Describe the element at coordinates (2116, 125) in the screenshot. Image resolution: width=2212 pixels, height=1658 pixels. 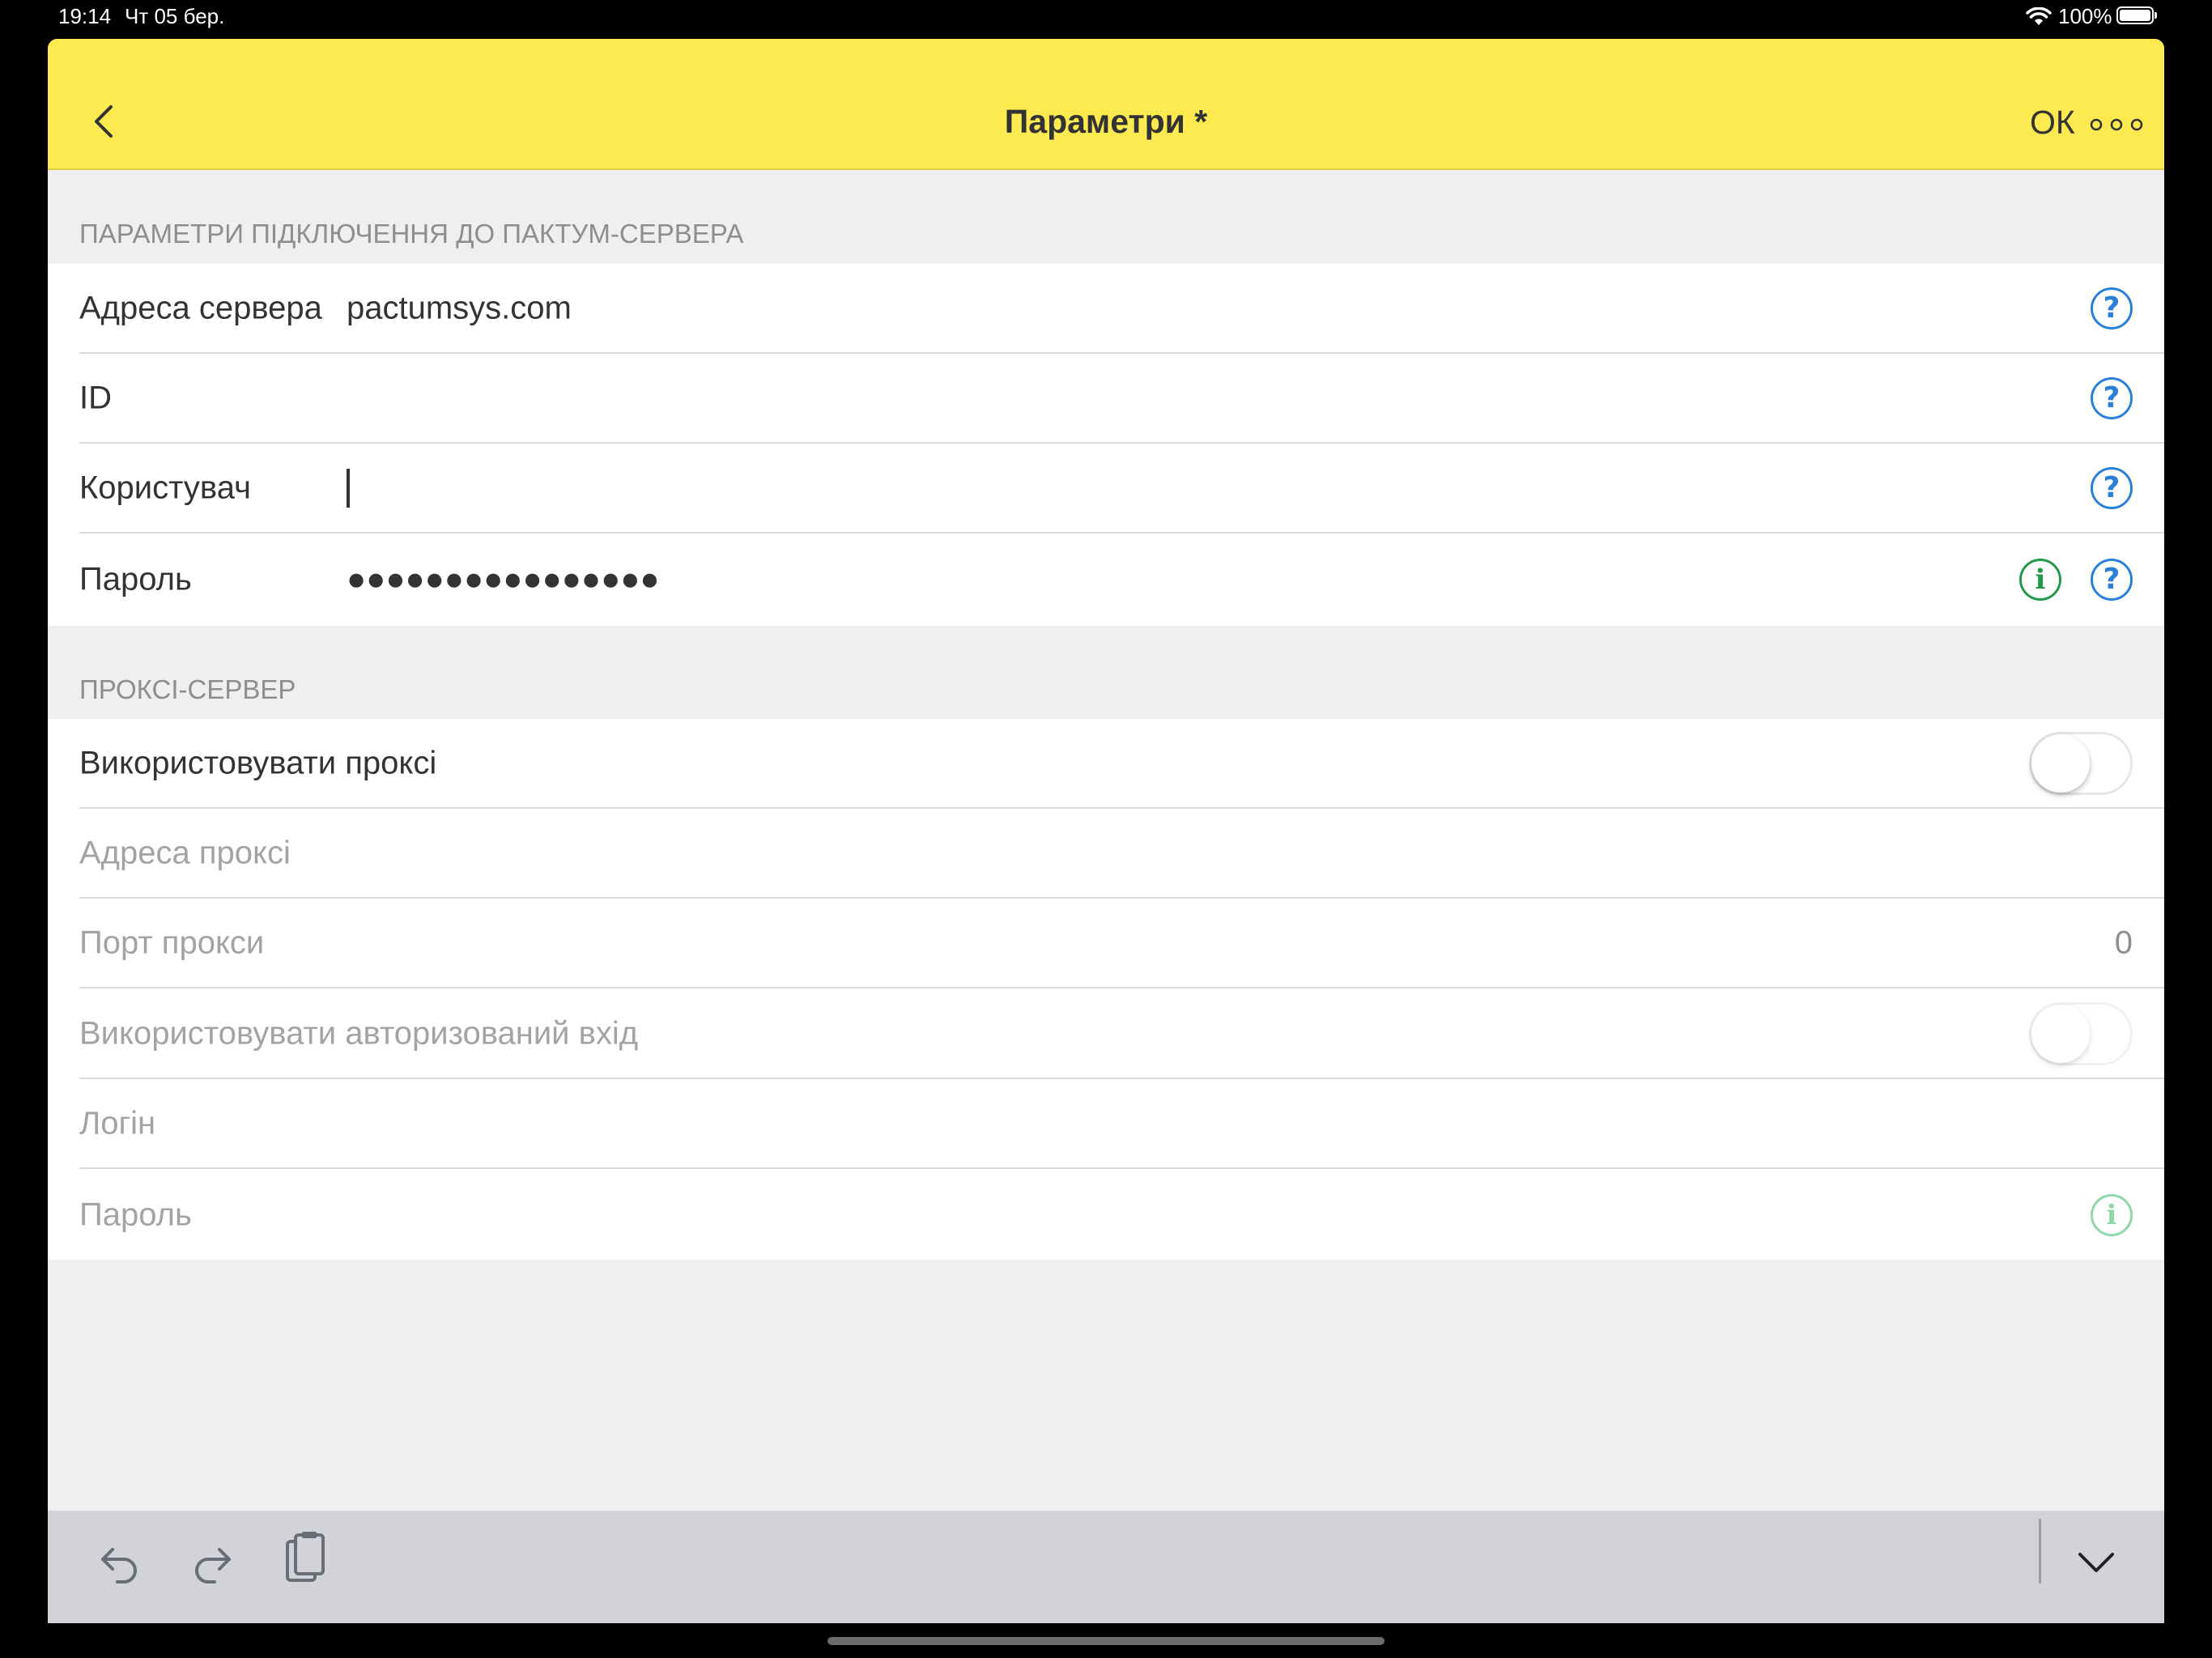
I see `more-icon` at that location.